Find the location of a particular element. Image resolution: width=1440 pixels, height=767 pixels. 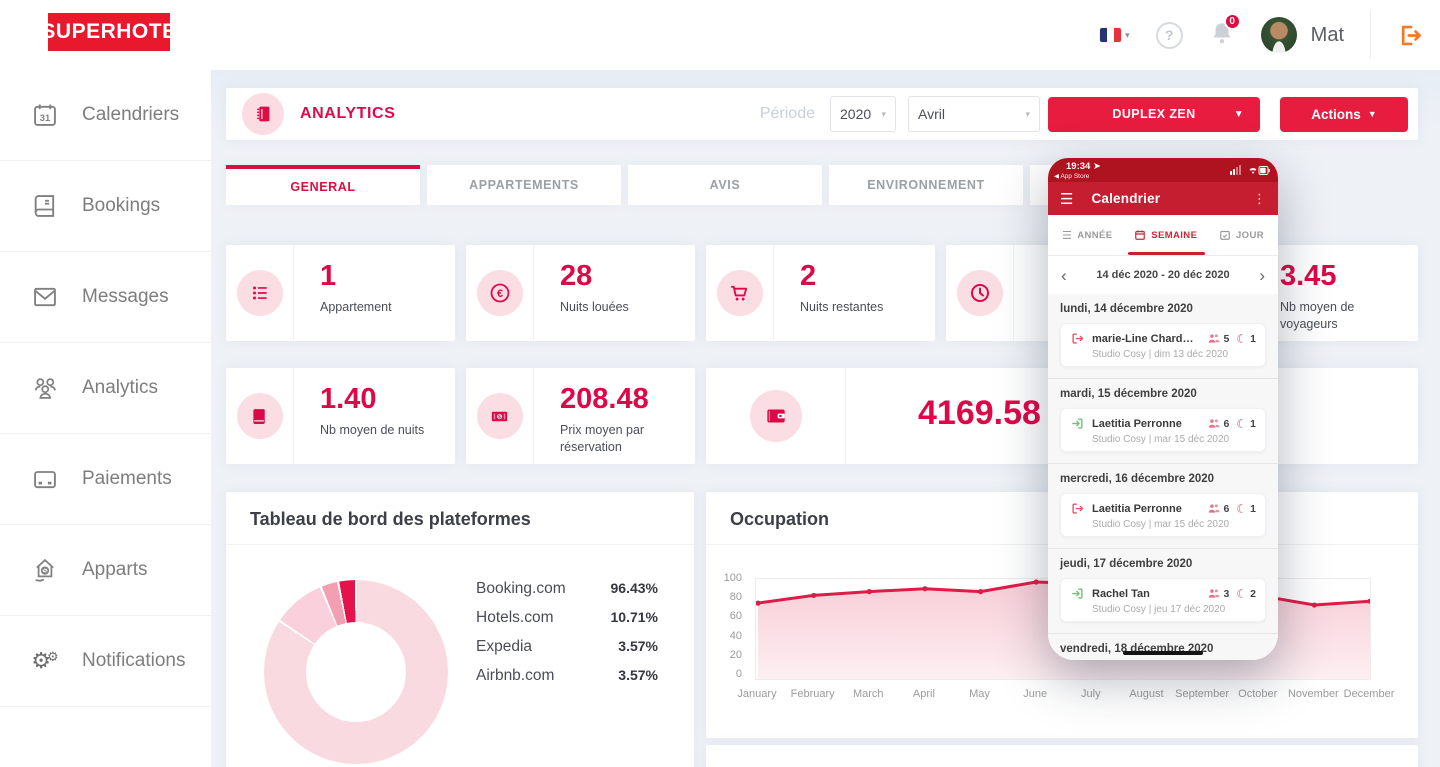

sidebar-item-analytics: Analytics is located at coordinates (105, 388).